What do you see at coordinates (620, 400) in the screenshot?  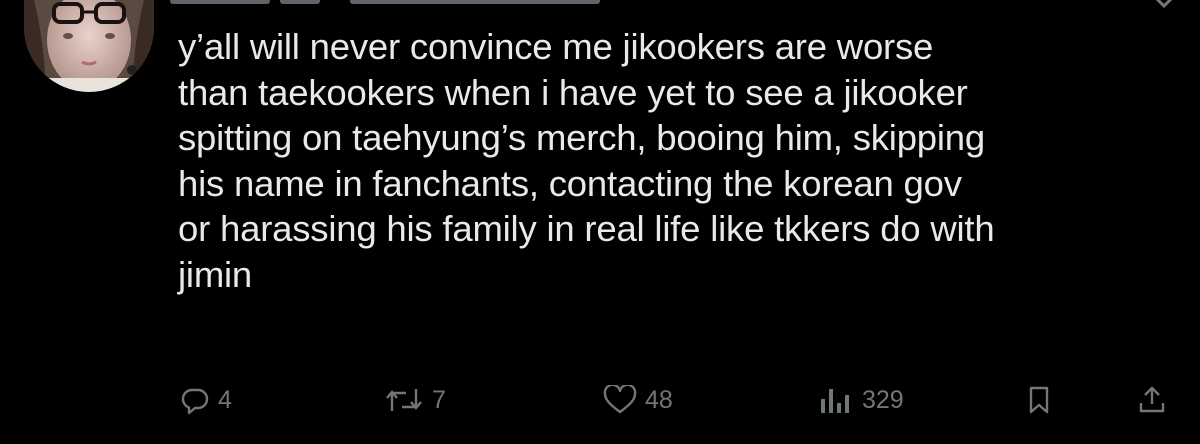 I see `heart-icon` at bounding box center [620, 400].